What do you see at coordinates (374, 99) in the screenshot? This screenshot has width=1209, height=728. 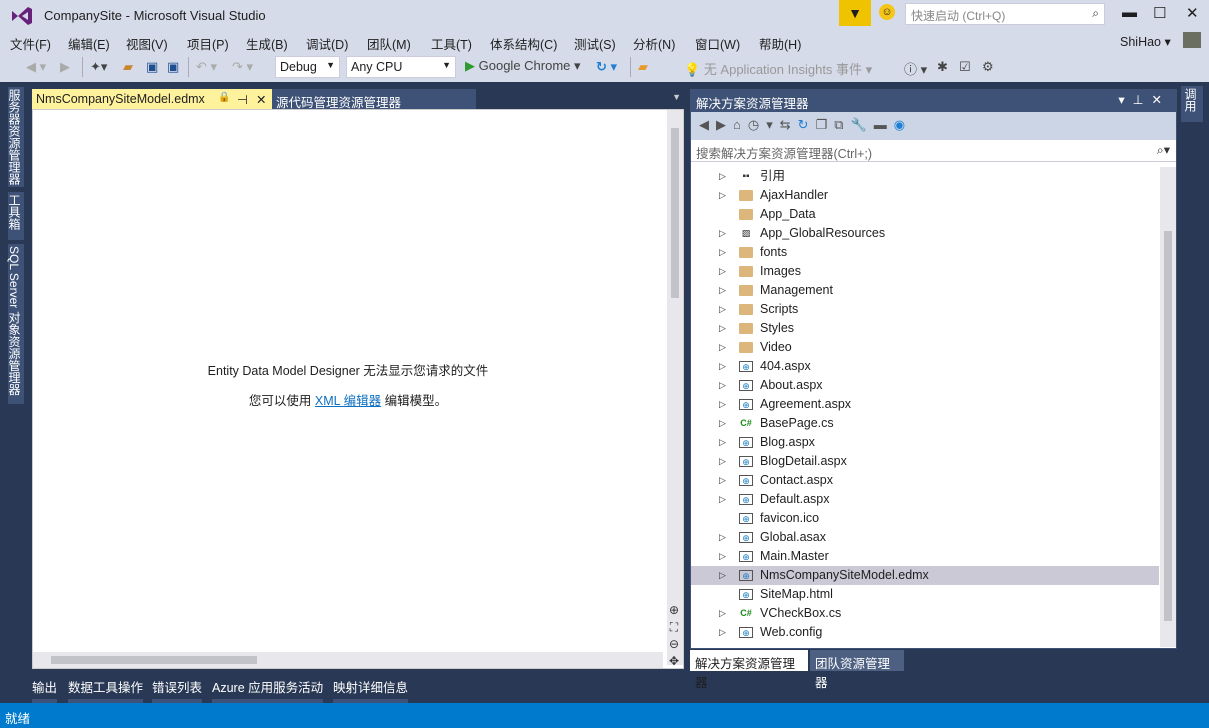 I see `tab-source-control-explorer: 源代码管理资源管理器` at bounding box center [374, 99].